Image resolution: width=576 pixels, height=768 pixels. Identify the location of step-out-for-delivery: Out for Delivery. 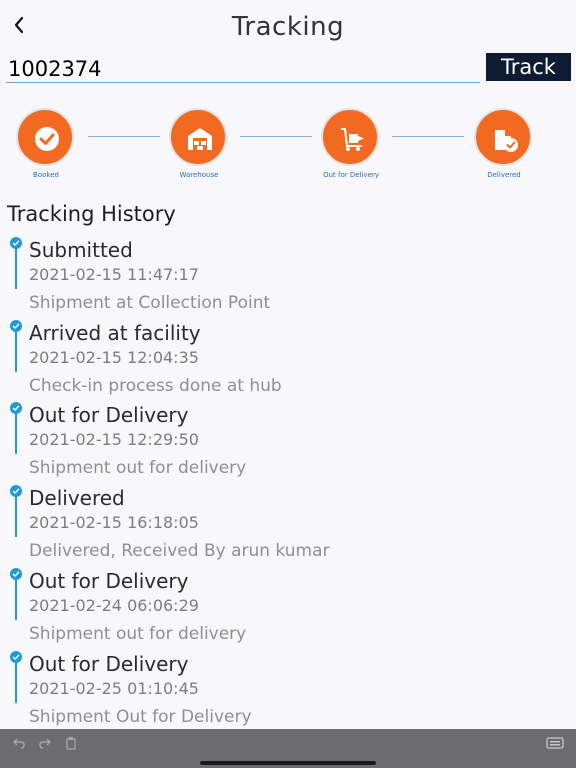
(351, 148).